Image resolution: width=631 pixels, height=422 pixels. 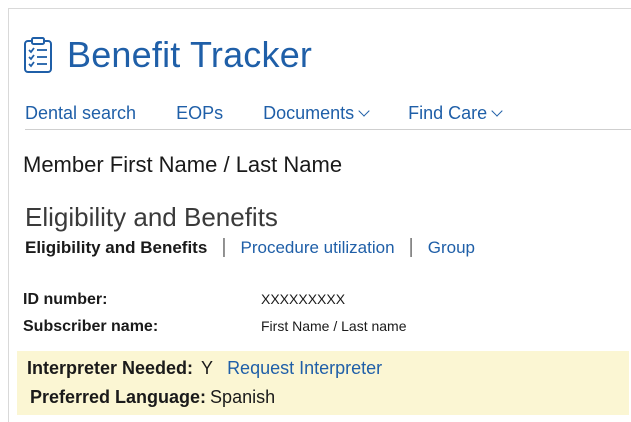 What do you see at coordinates (151, 217) in the screenshot?
I see `section-title: Eligibility and Benefits` at bounding box center [151, 217].